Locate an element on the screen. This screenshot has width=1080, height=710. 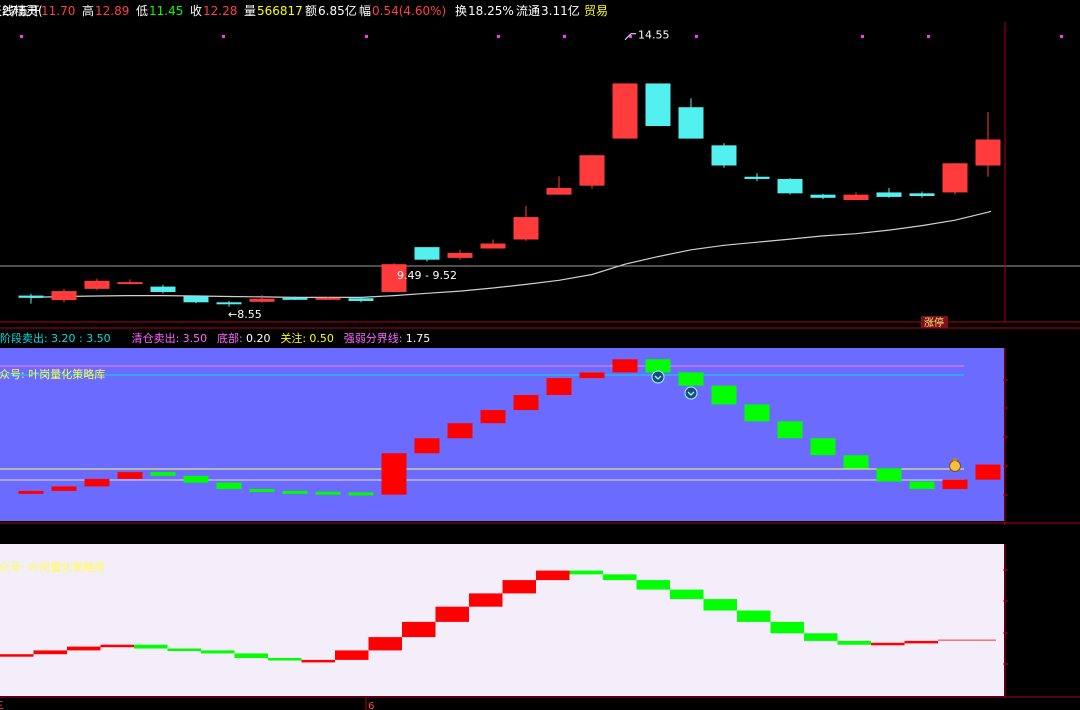
low-label: ←8.55 is located at coordinates (245, 314).